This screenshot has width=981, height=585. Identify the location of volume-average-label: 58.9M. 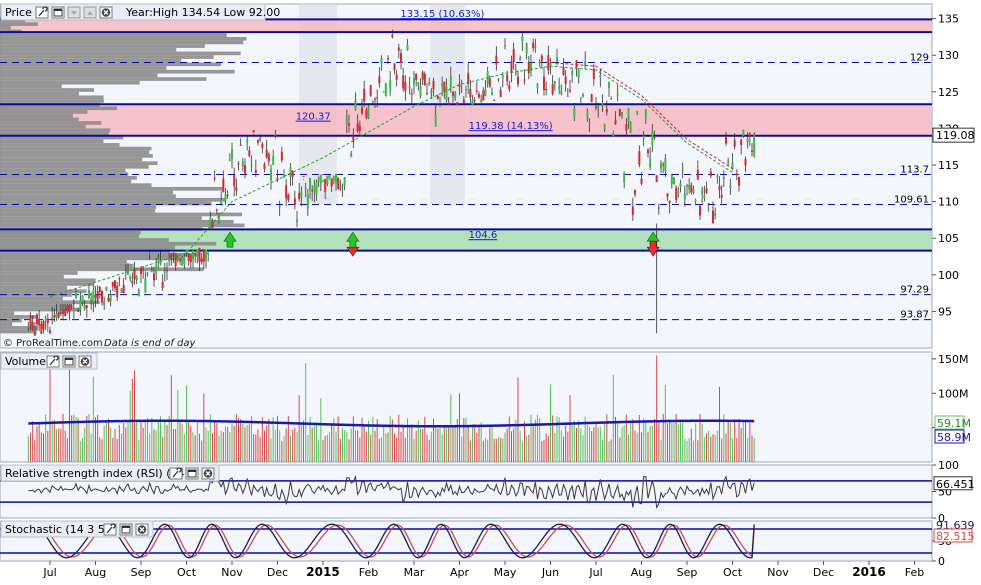
(954, 437).